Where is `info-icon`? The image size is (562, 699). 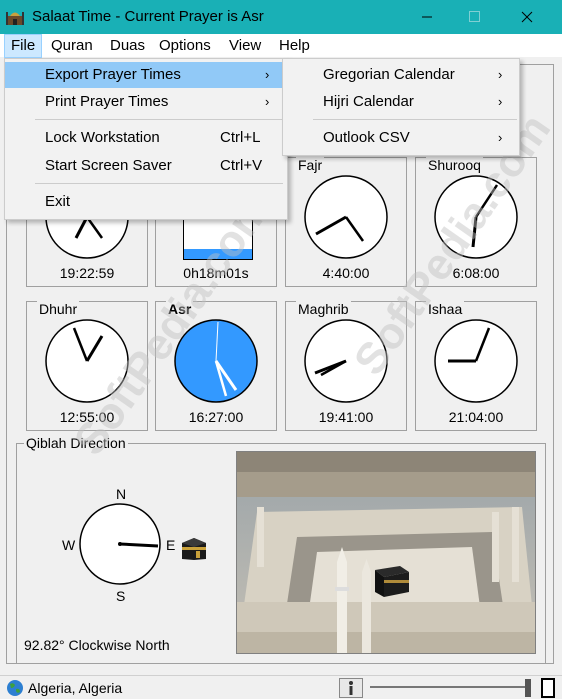 info-icon is located at coordinates (351, 688).